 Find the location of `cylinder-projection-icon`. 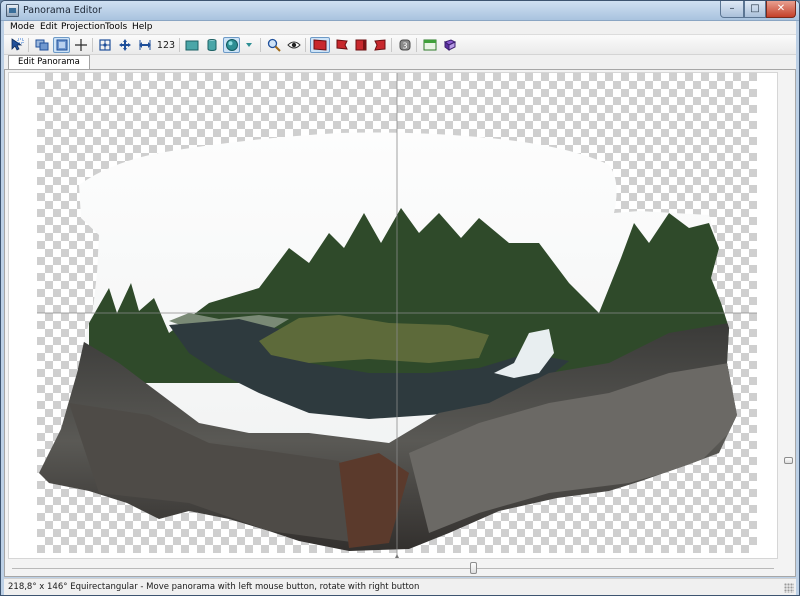

cylinder-projection-icon is located at coordinates (211, 45).